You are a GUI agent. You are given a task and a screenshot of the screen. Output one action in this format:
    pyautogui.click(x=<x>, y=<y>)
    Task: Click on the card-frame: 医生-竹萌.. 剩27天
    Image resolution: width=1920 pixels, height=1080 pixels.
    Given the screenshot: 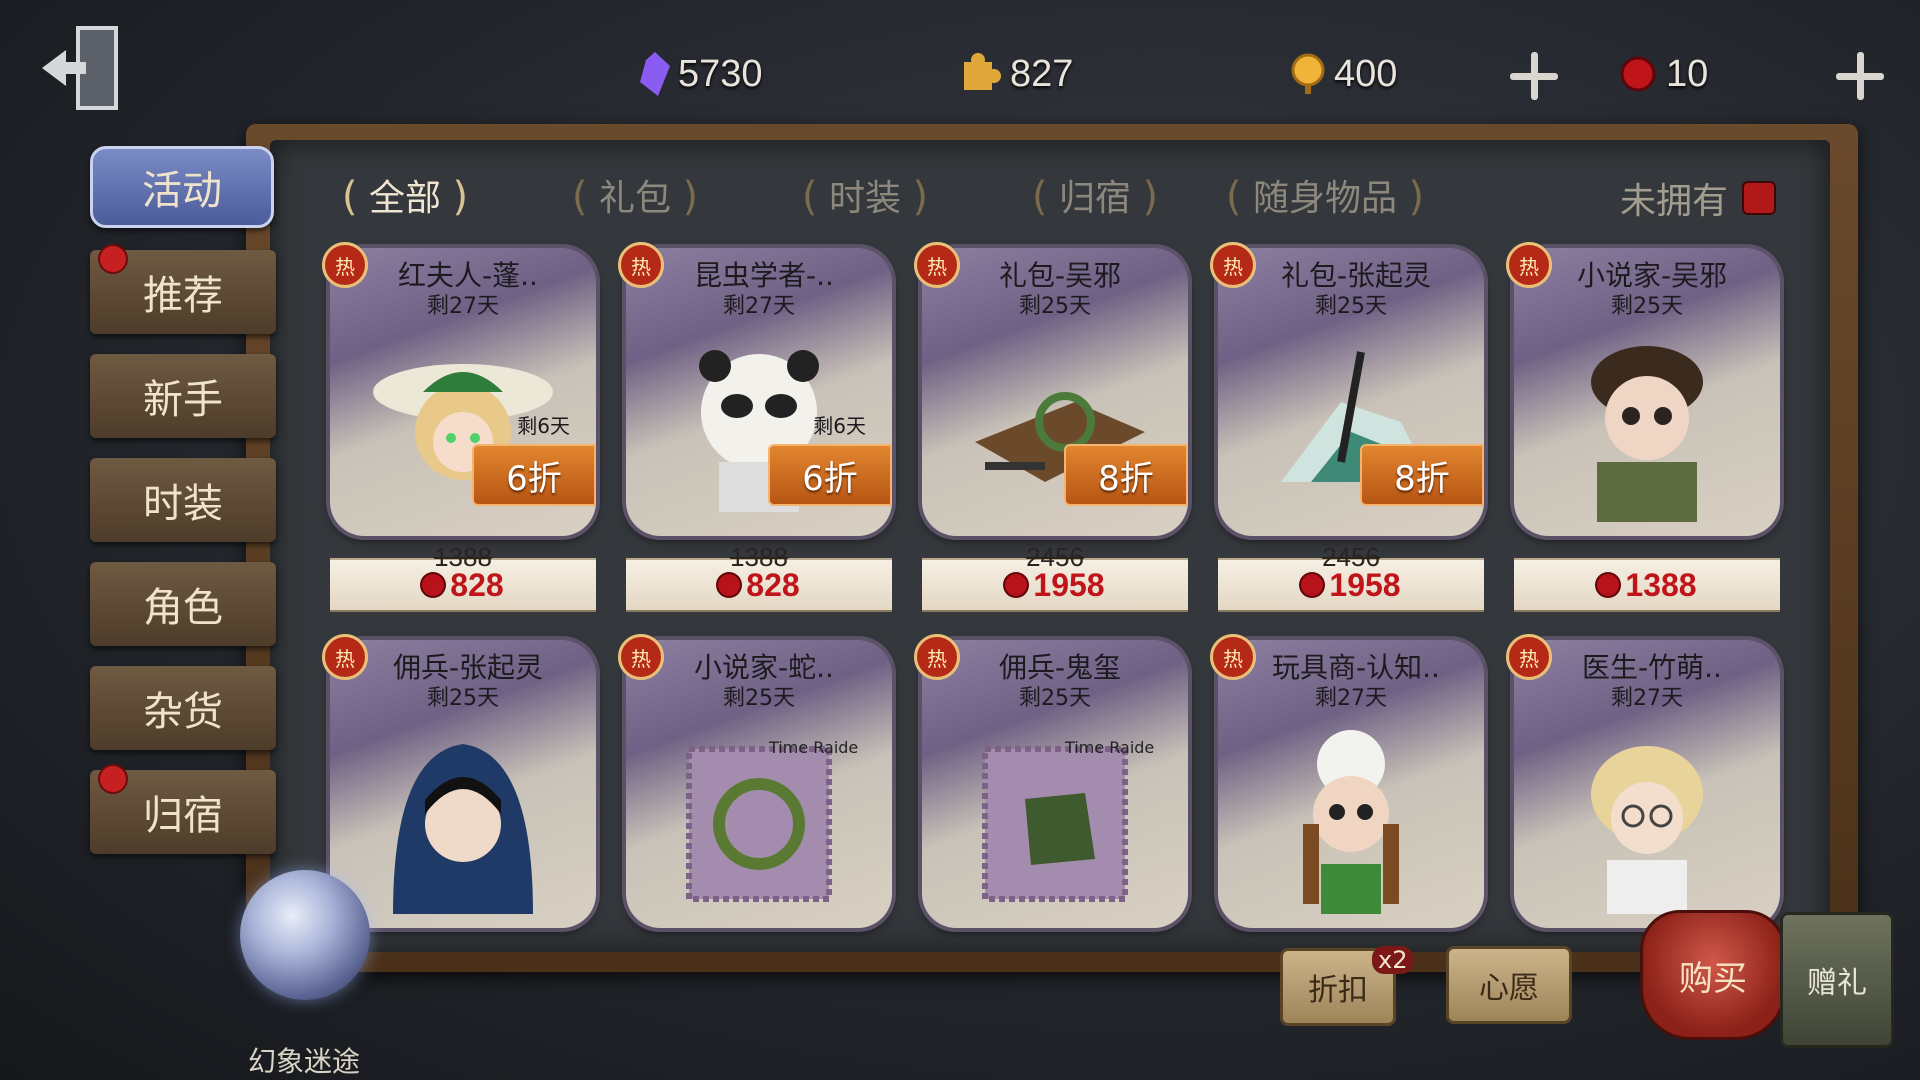 What is the action you would take?
    pyautogui.click(x=1647, y=784)
    